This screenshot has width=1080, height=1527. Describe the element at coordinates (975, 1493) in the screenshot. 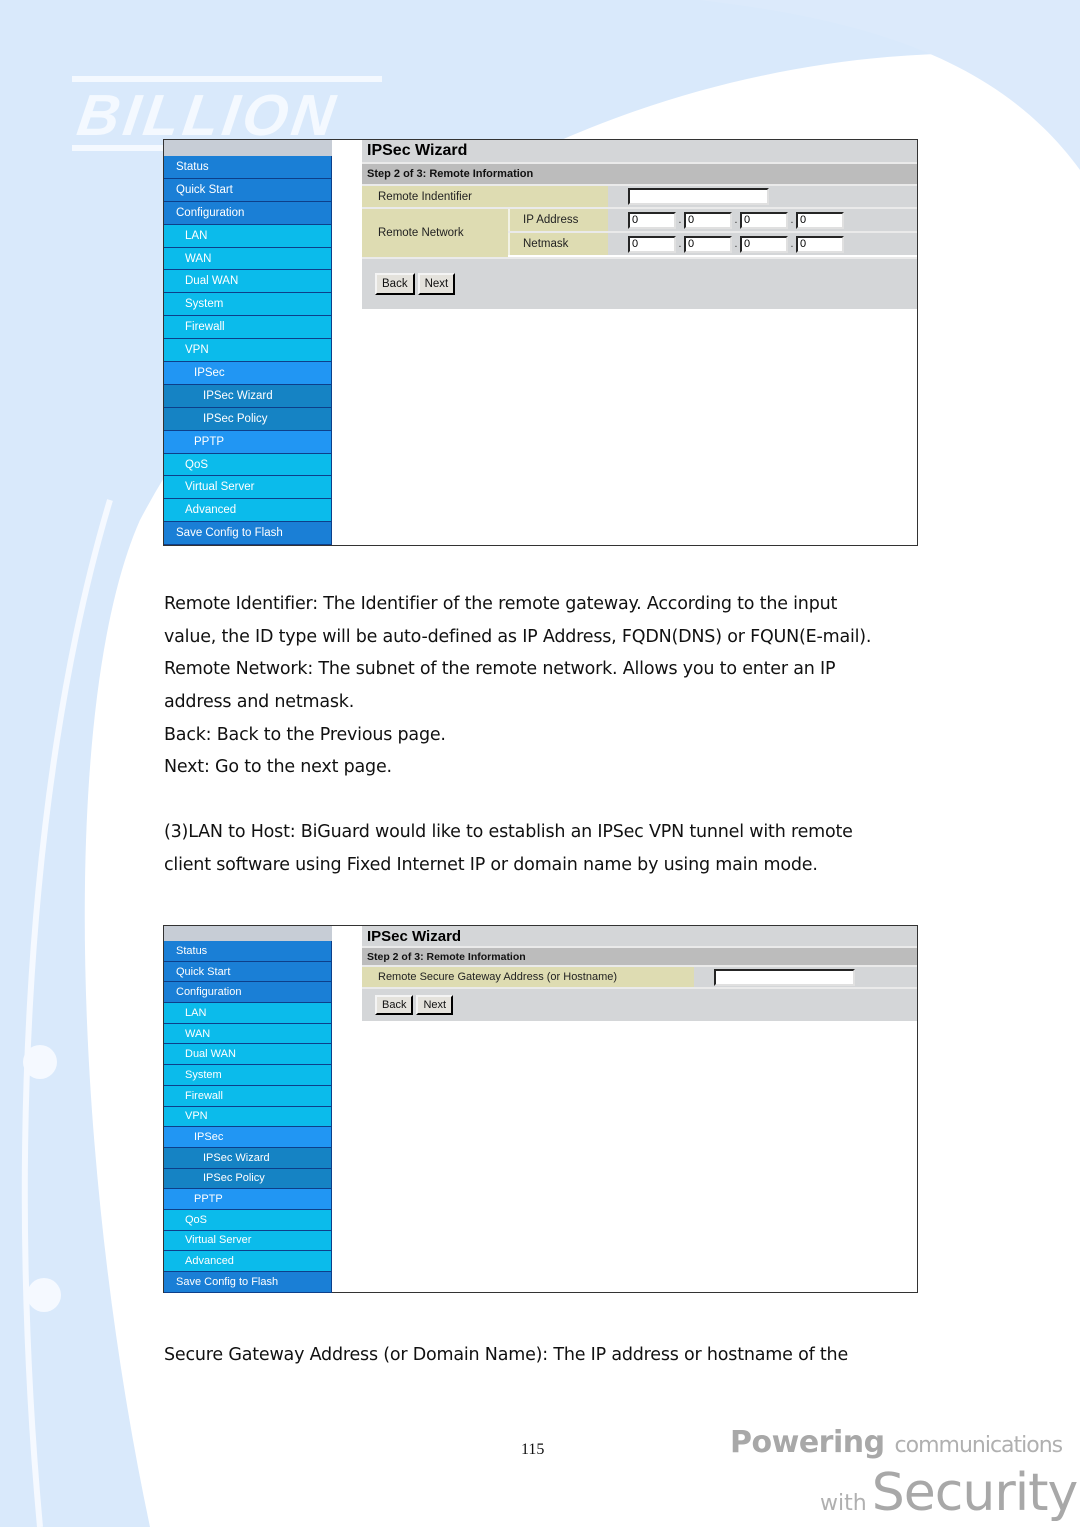

I see `tagline-word: Security` at that location.